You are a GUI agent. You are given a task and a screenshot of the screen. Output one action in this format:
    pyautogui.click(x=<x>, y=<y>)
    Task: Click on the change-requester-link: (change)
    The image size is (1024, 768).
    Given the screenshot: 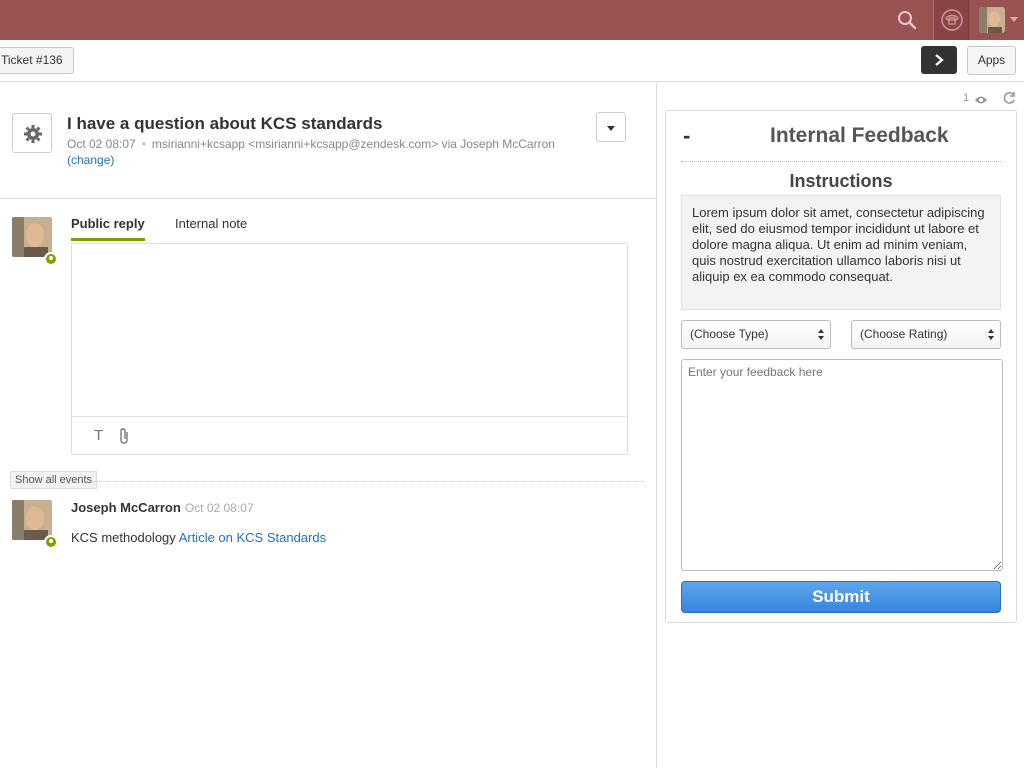 What is the action you would take?
    pyautogui.click(x=90, y=160)
    